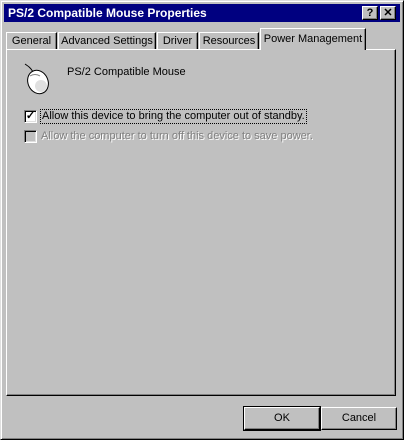  What do you see at coordinates (177, 40) in the screenshot?
I see `tab-driver: Driver` at bounding box center [177, 40].